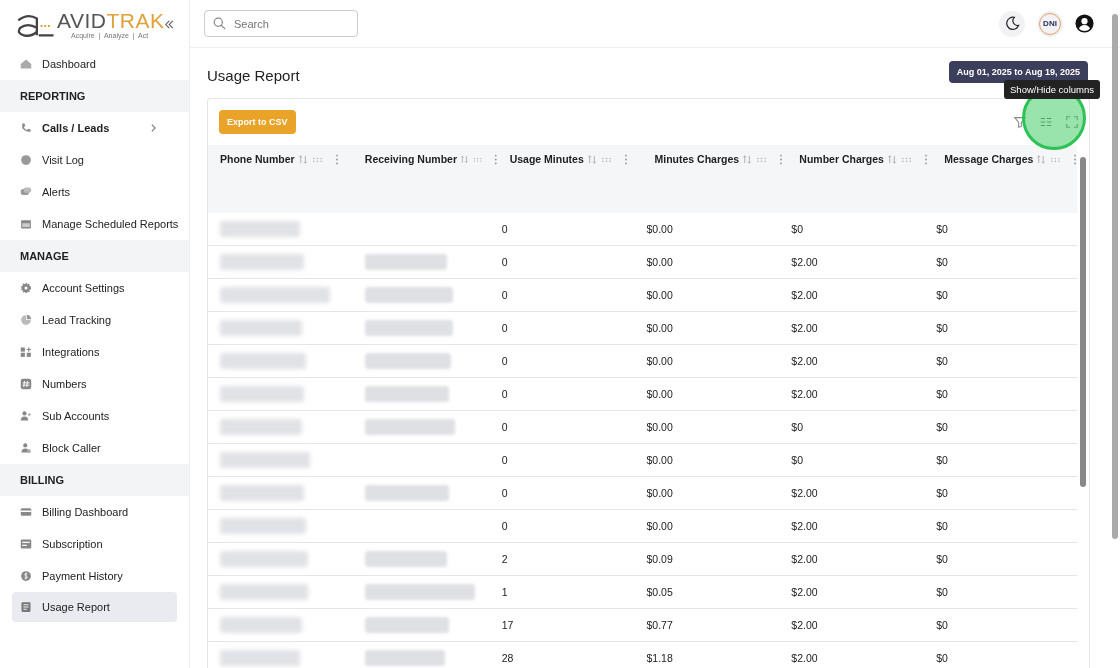 The width and height of the screenshot is (1120, 668). What do you see at coordinates (88, 544) in the screenshot?
I see `sidebar-item: Subscription` at bounding box center [88, 544].